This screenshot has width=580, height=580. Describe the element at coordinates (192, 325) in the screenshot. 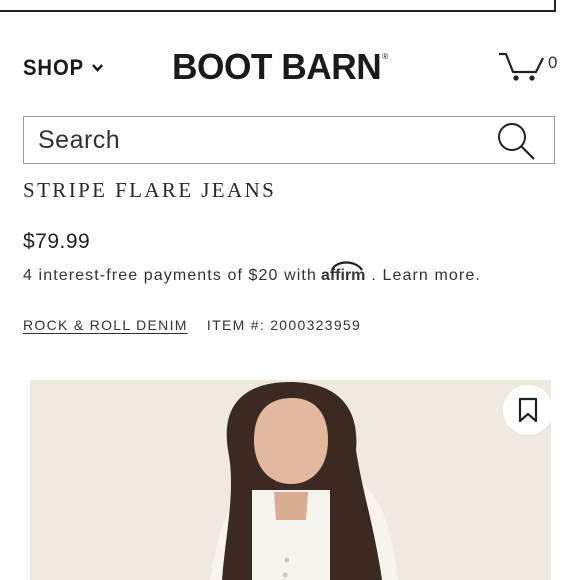

I see `product-meta: ROCK & ROLL DENIM ITEM #: 2000323959` at that location.